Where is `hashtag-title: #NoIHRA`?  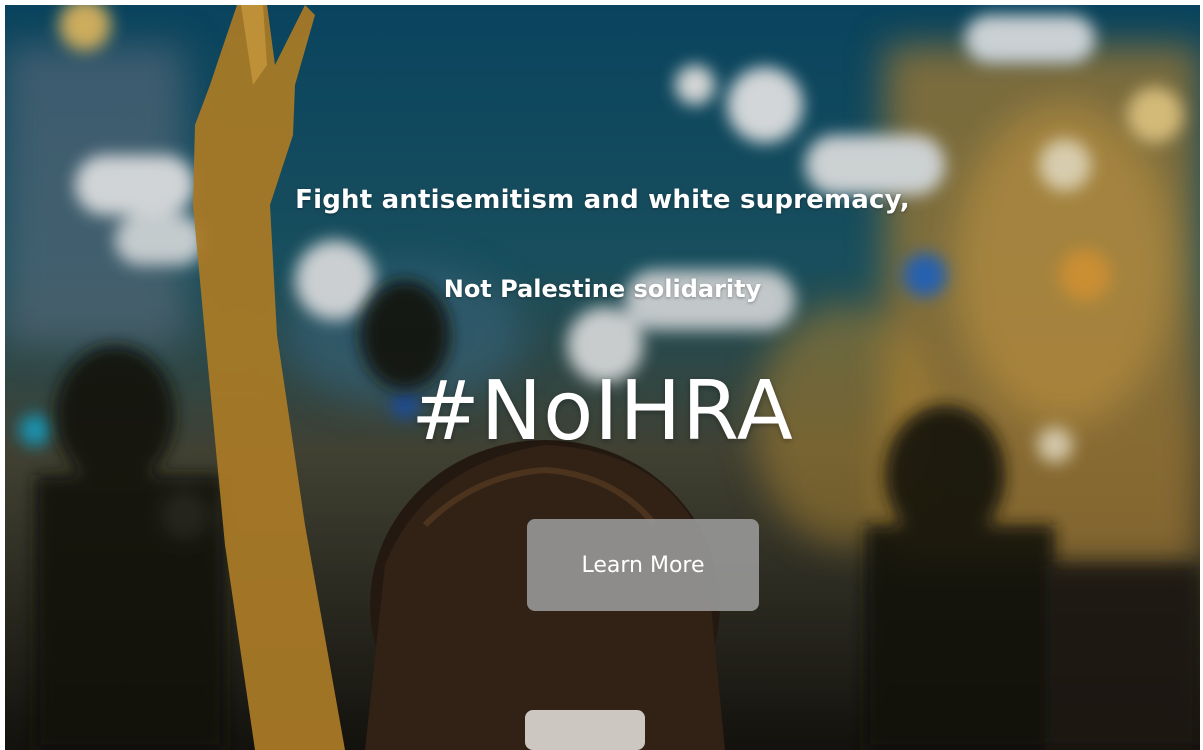 hashtag-title: #NoIHRA is located at coordinates (602, 411).